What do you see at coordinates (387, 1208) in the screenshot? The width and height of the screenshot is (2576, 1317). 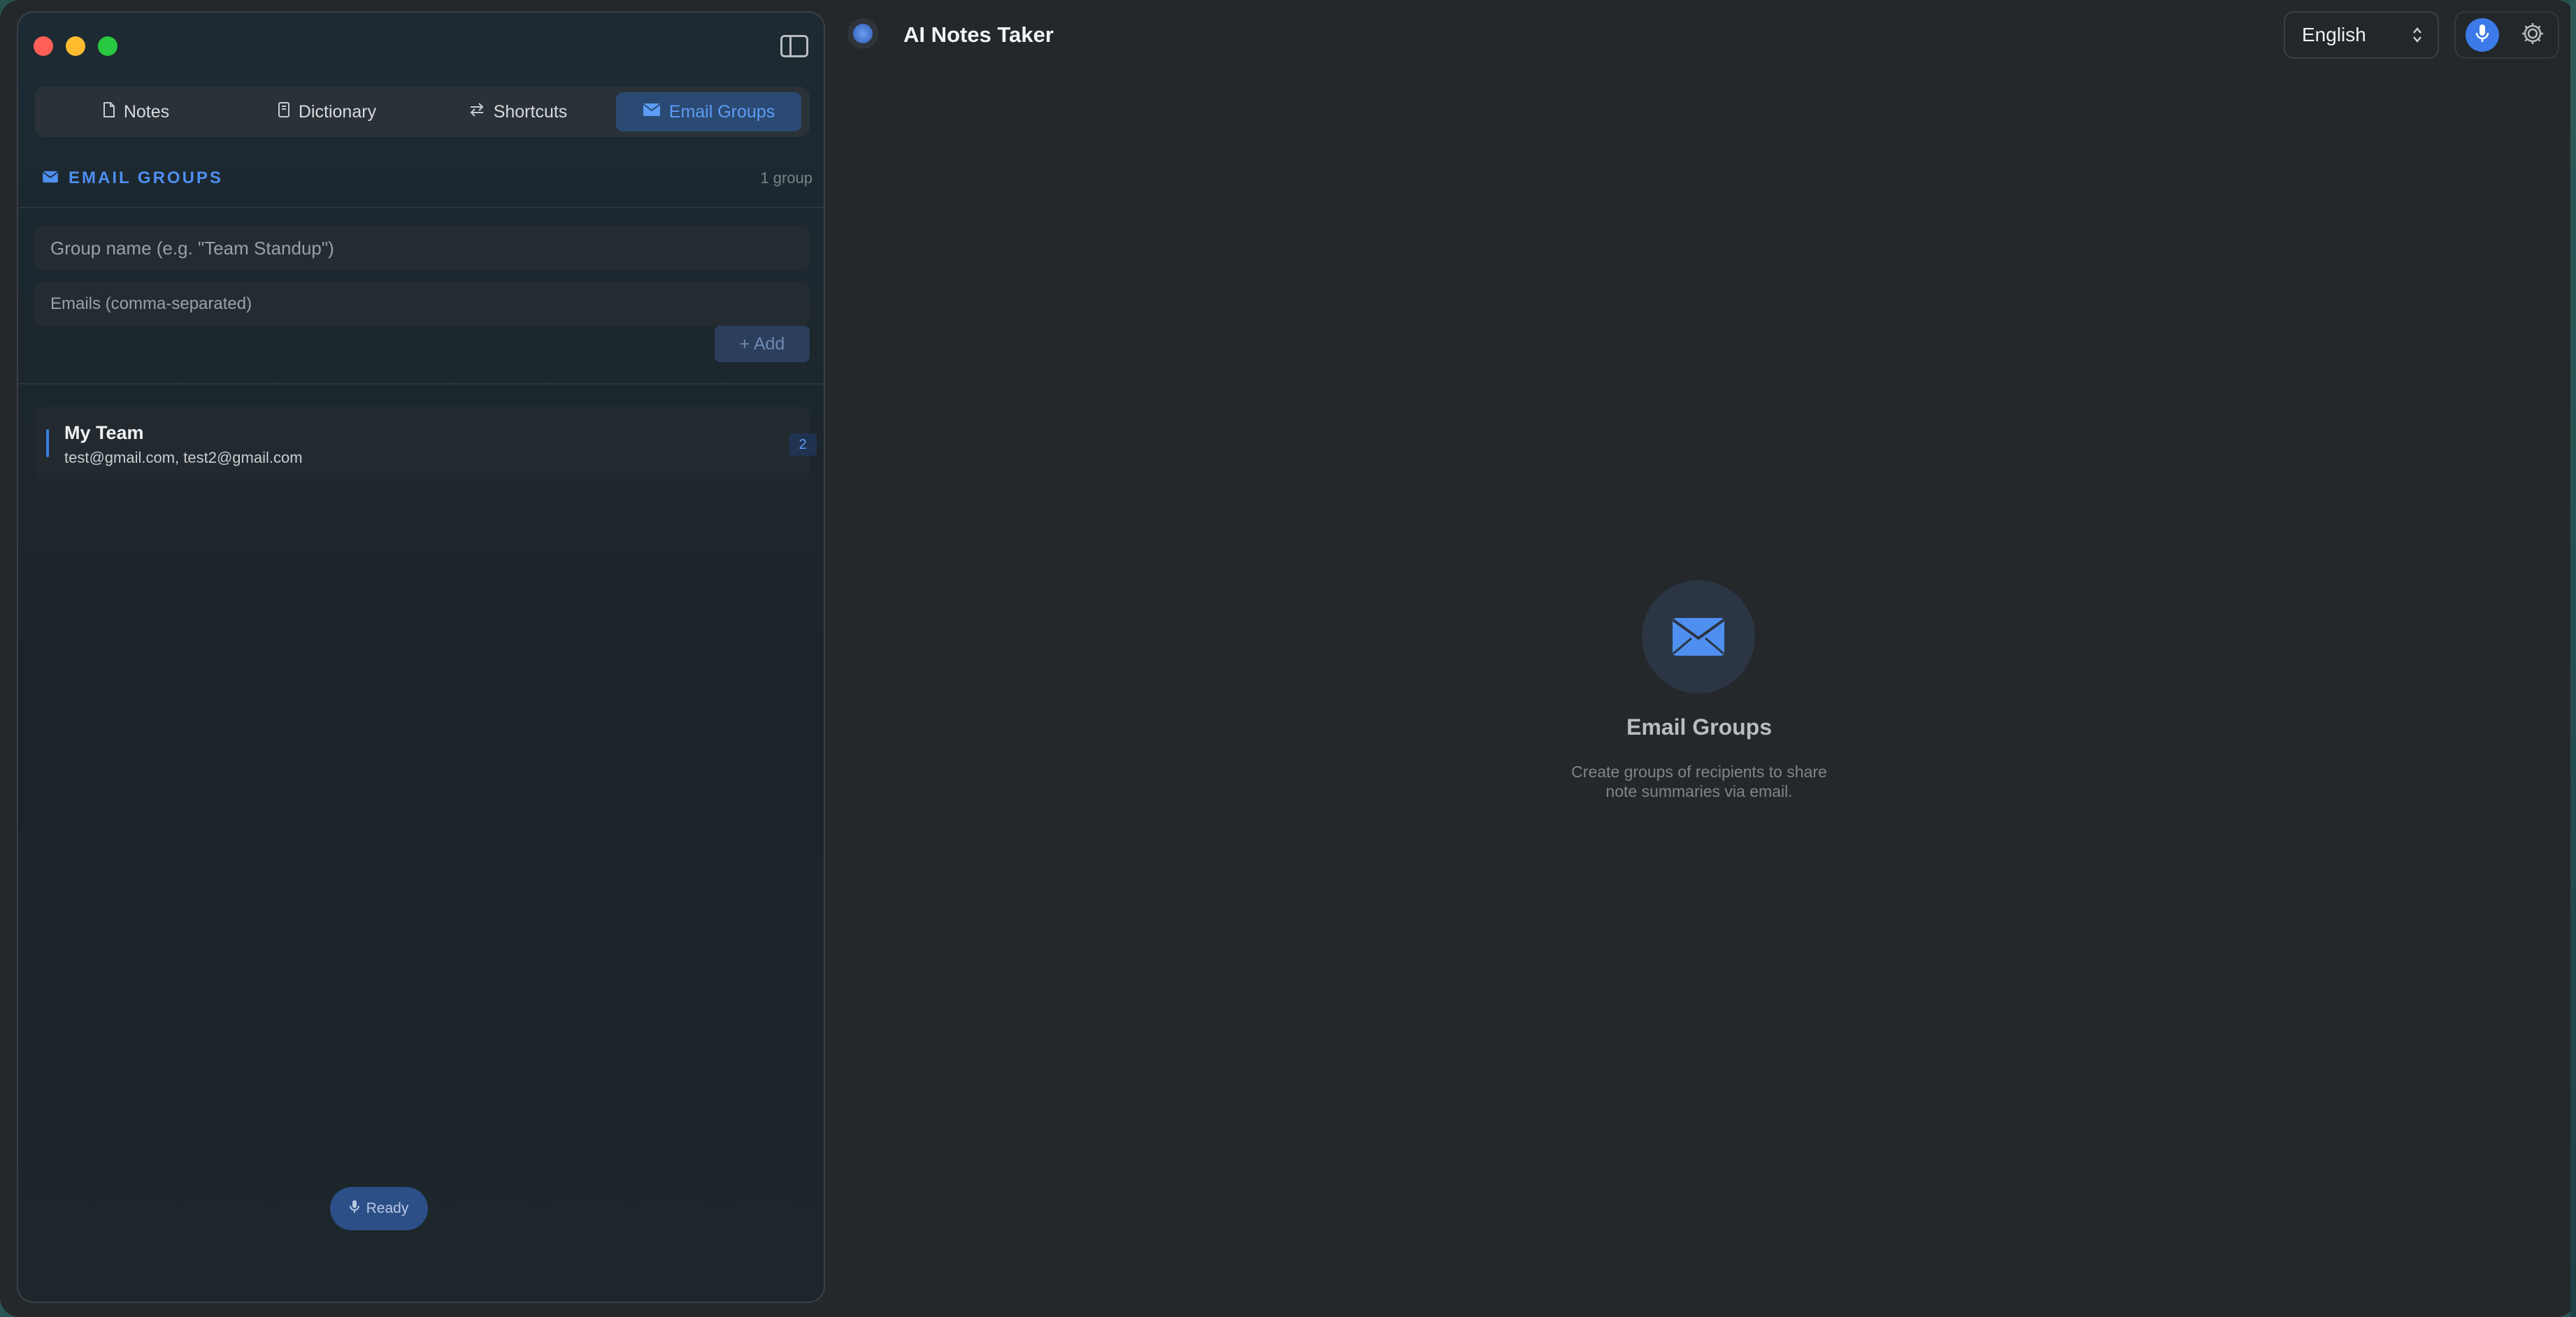 I see `status-label: Ready` at bounding box center [387, 1208].